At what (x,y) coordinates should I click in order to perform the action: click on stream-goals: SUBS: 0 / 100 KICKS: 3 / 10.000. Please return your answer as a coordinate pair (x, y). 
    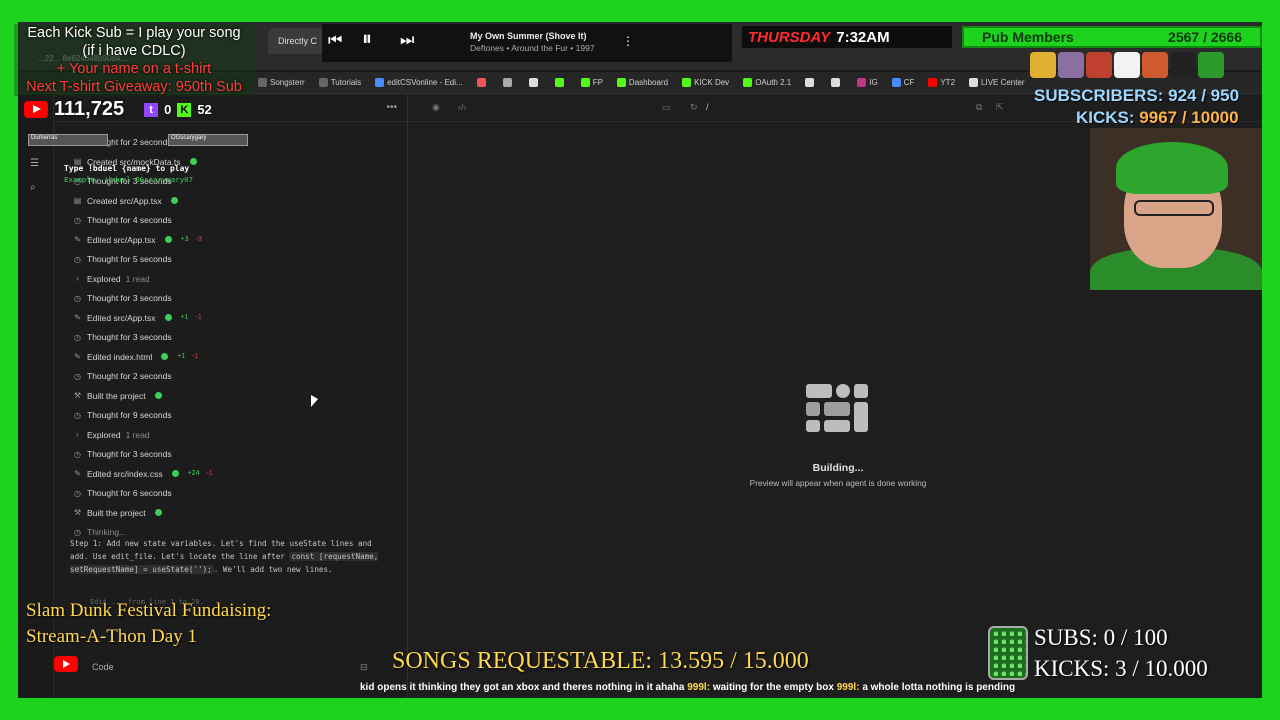
    Looking at the image, I should click on (1121, 653).